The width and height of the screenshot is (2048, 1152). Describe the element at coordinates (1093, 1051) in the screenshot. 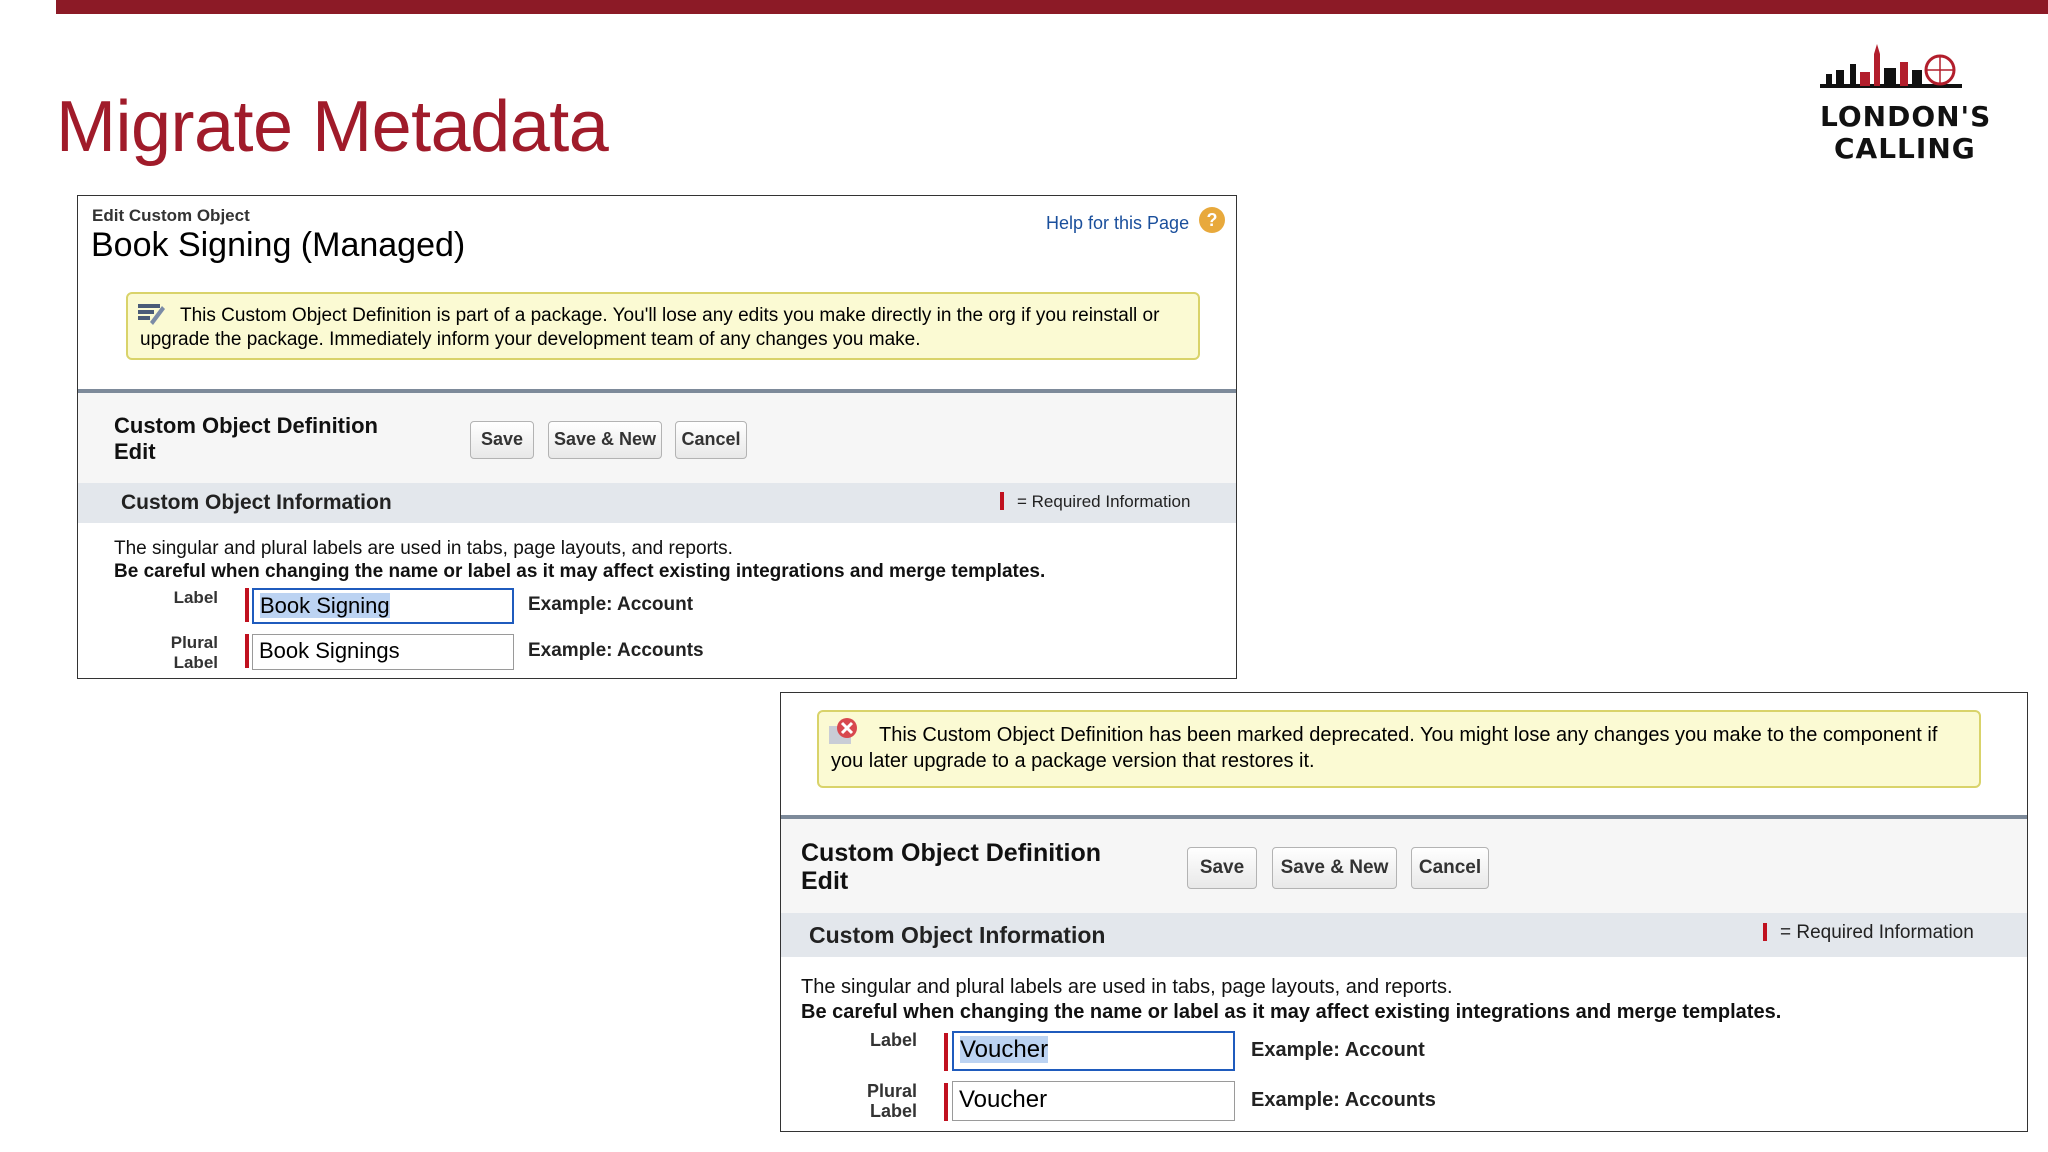

I see `label-input: Voucher` at that location.